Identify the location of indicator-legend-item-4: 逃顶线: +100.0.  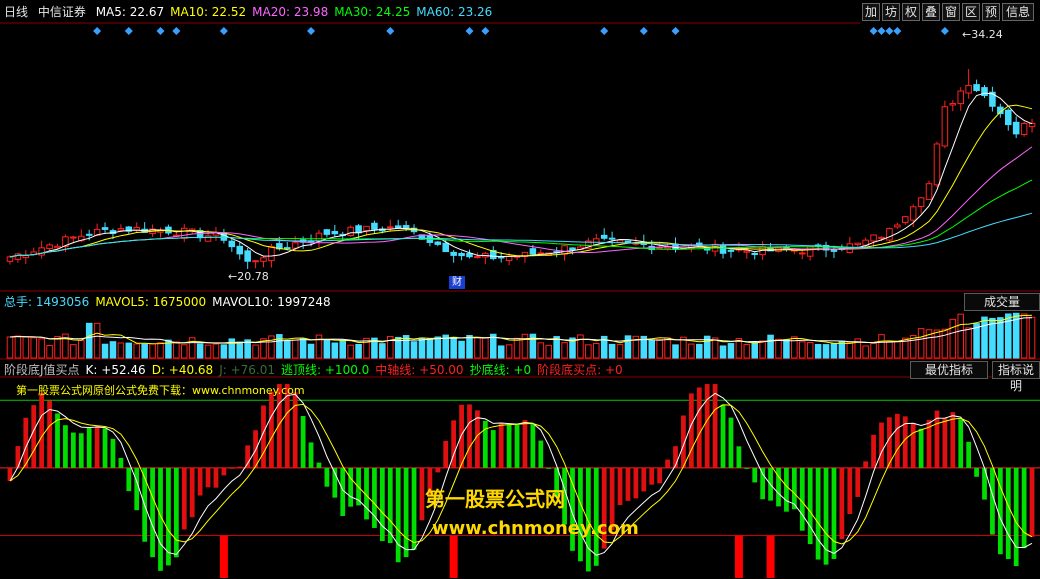
(325, 370).